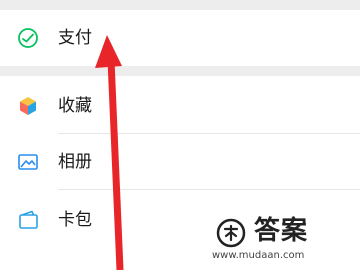 The image size is (360, 270). I want to click on watermark-url: www.mudaan.com, so click(258, 255).